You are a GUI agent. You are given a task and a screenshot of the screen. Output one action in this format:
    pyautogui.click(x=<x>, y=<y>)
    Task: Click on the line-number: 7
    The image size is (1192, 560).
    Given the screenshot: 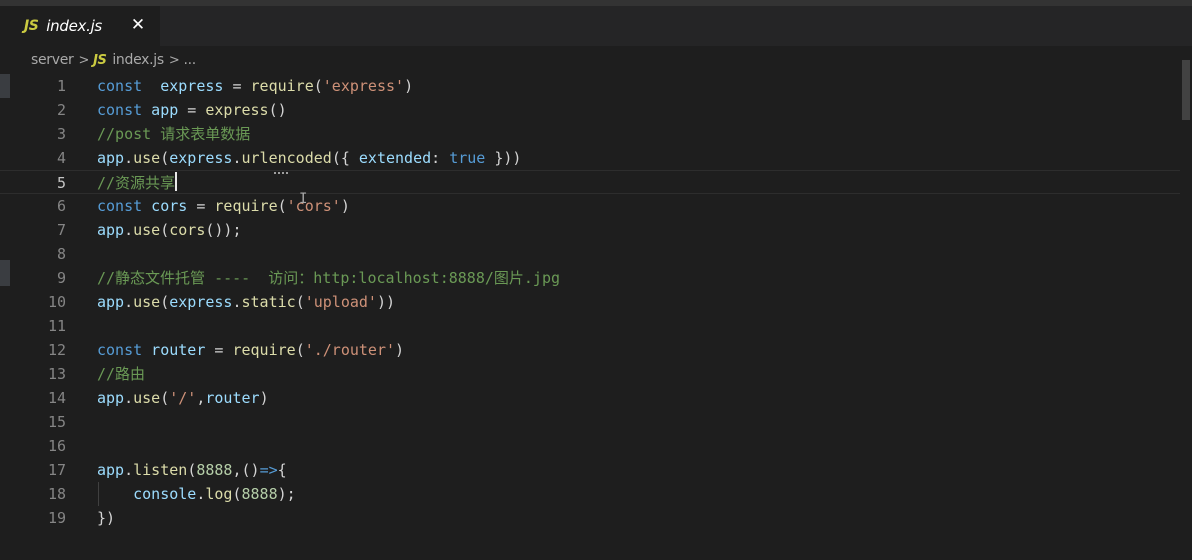 What is the action you would take?
    pyautogui.click(x=61, y=230)
    